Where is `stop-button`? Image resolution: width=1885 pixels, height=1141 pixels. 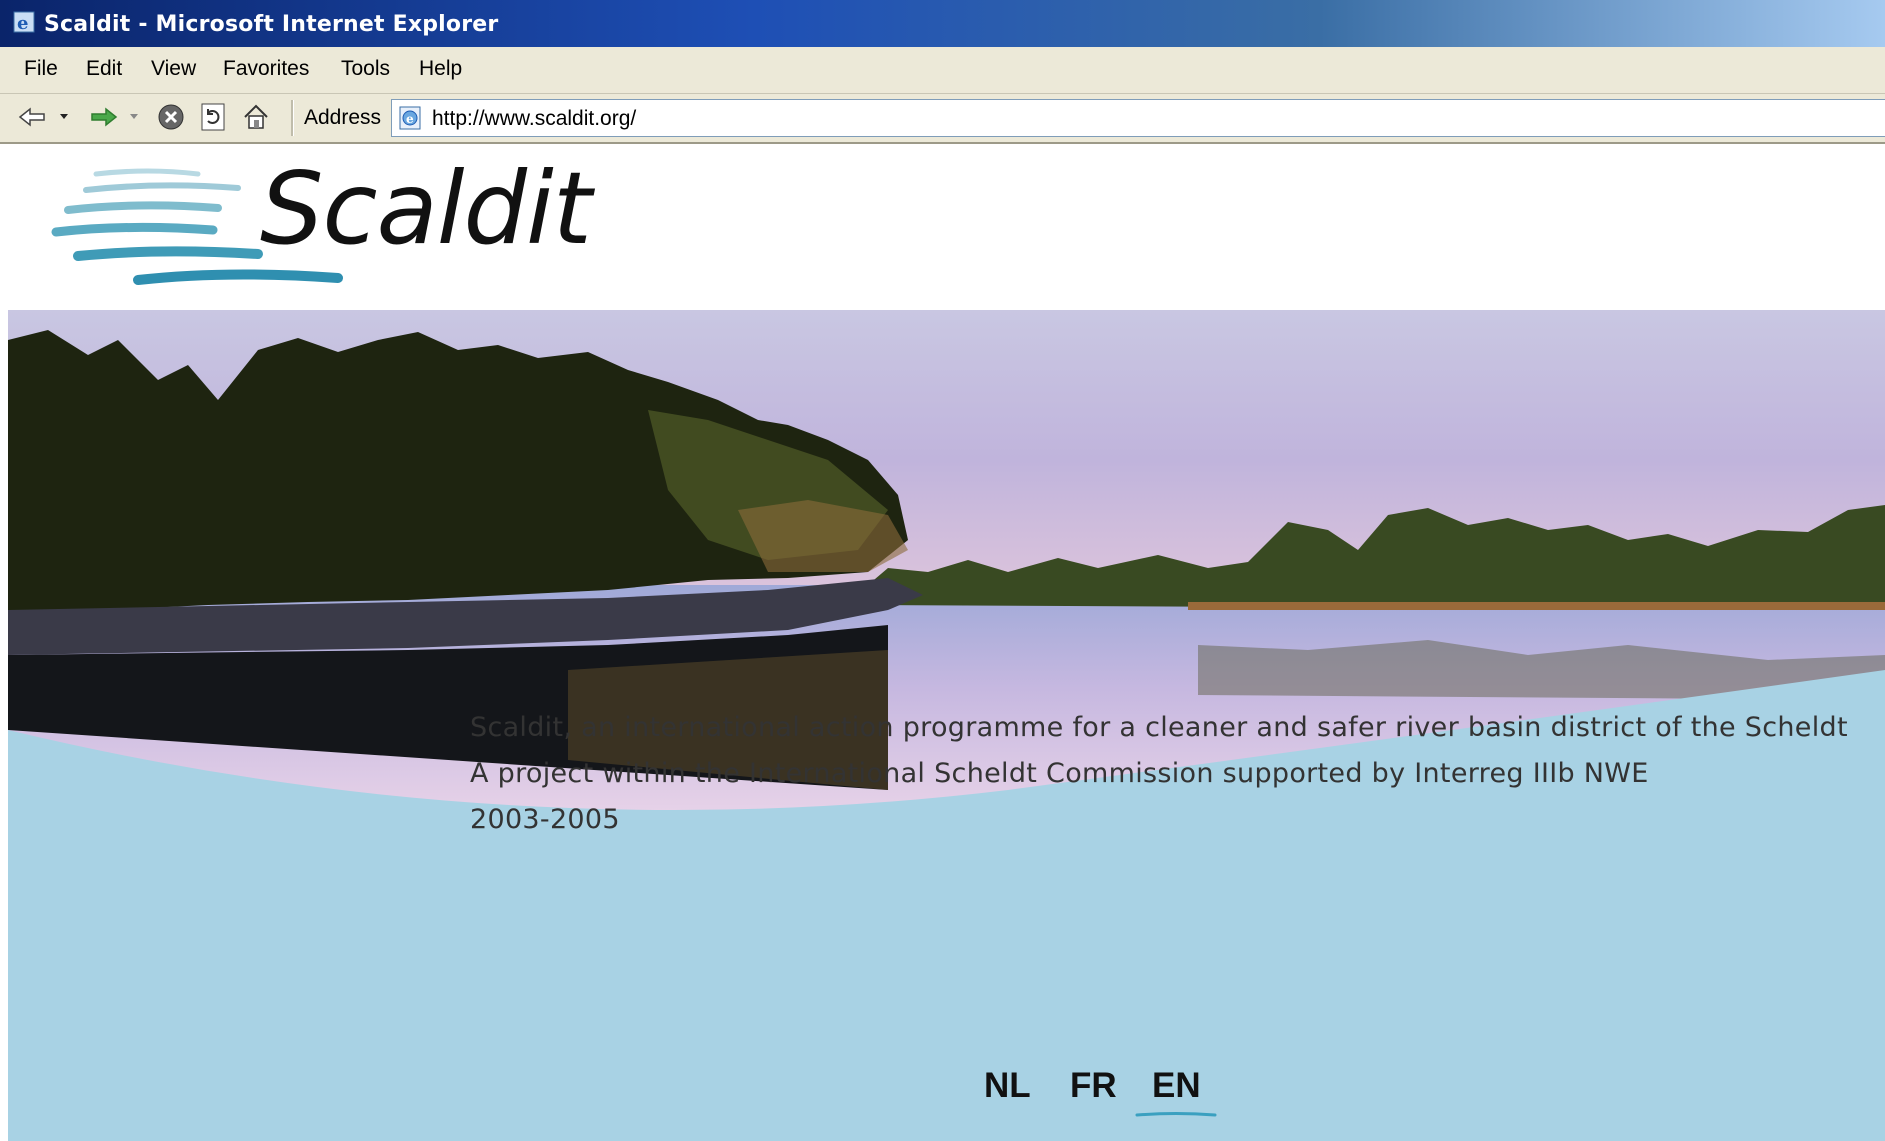
stop-button is located at coordinates (171, 117).